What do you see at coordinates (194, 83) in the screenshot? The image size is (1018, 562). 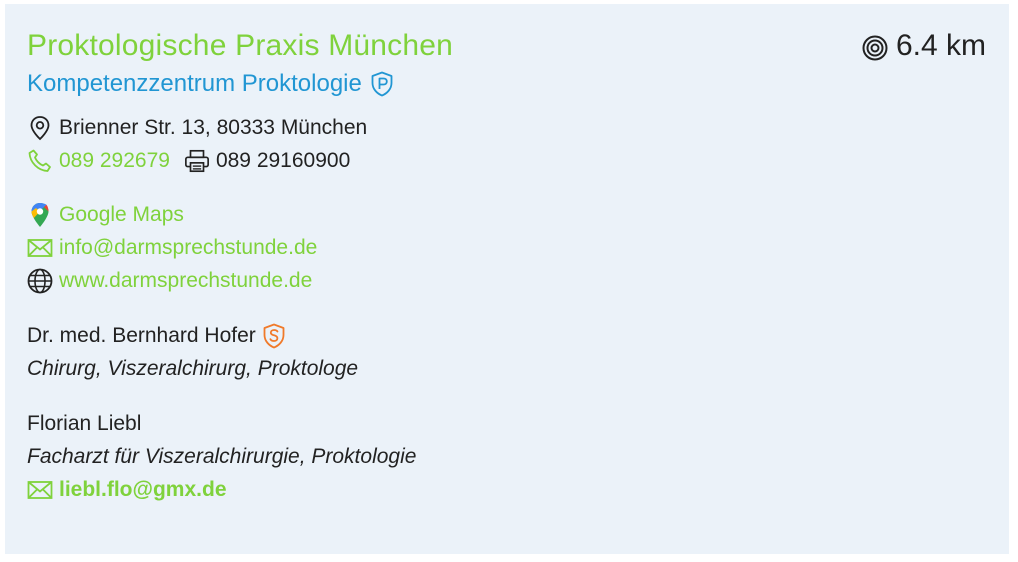 I see `subtitle-text: Kompetenzzentrum Proktologie` at bounding box center [194, 83].